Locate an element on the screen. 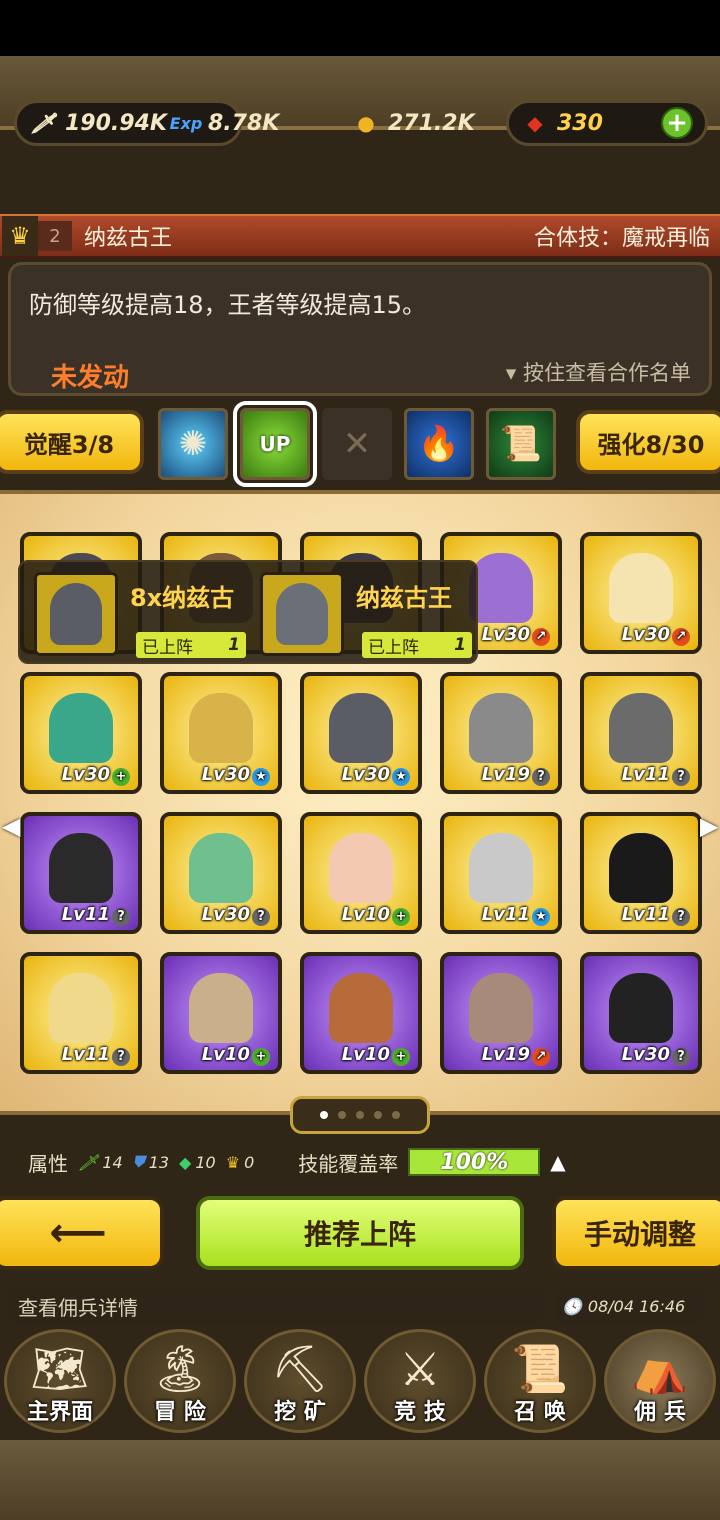 This screenshot has width=720, height=1520. gold-coin-icon: ● is located at coordinates (366, 123).